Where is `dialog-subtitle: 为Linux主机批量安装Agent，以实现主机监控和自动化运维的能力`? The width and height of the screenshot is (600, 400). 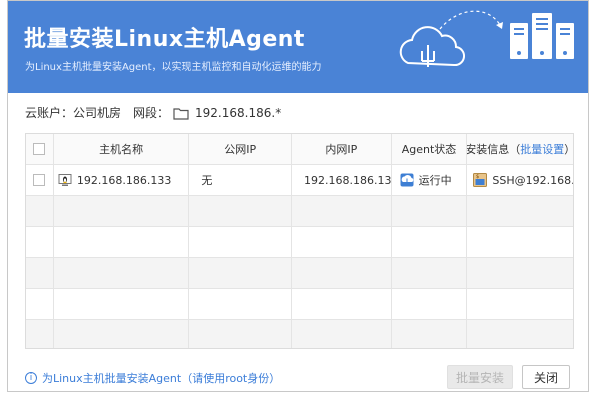 dialog-subtitle: 为Linux主机批量安装Agent，以实现主机监控和自动化运维的能力 is located at coordinates (173, 67).